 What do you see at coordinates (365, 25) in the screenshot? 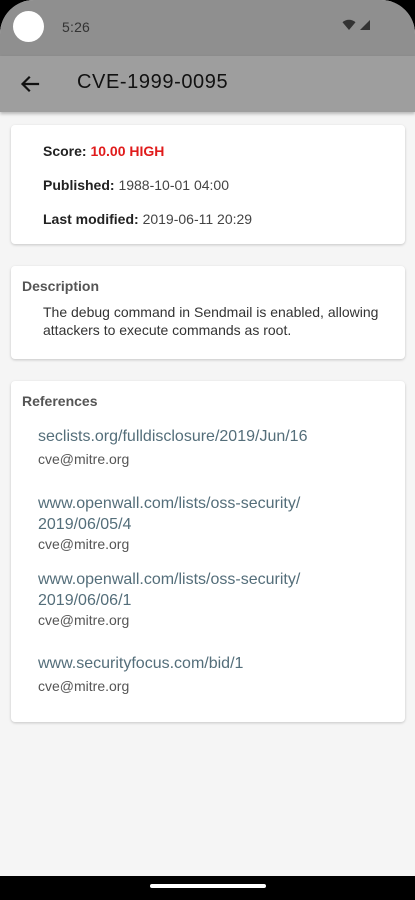
I see `signal-icon` at bounding box center [365, 25].